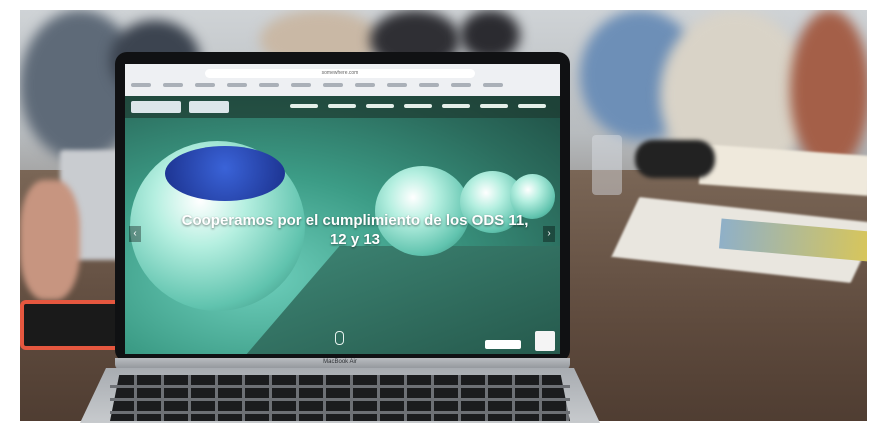  Describe the element at coordinates (607, 165) in the screenshot. I see `water-glass` at that location.